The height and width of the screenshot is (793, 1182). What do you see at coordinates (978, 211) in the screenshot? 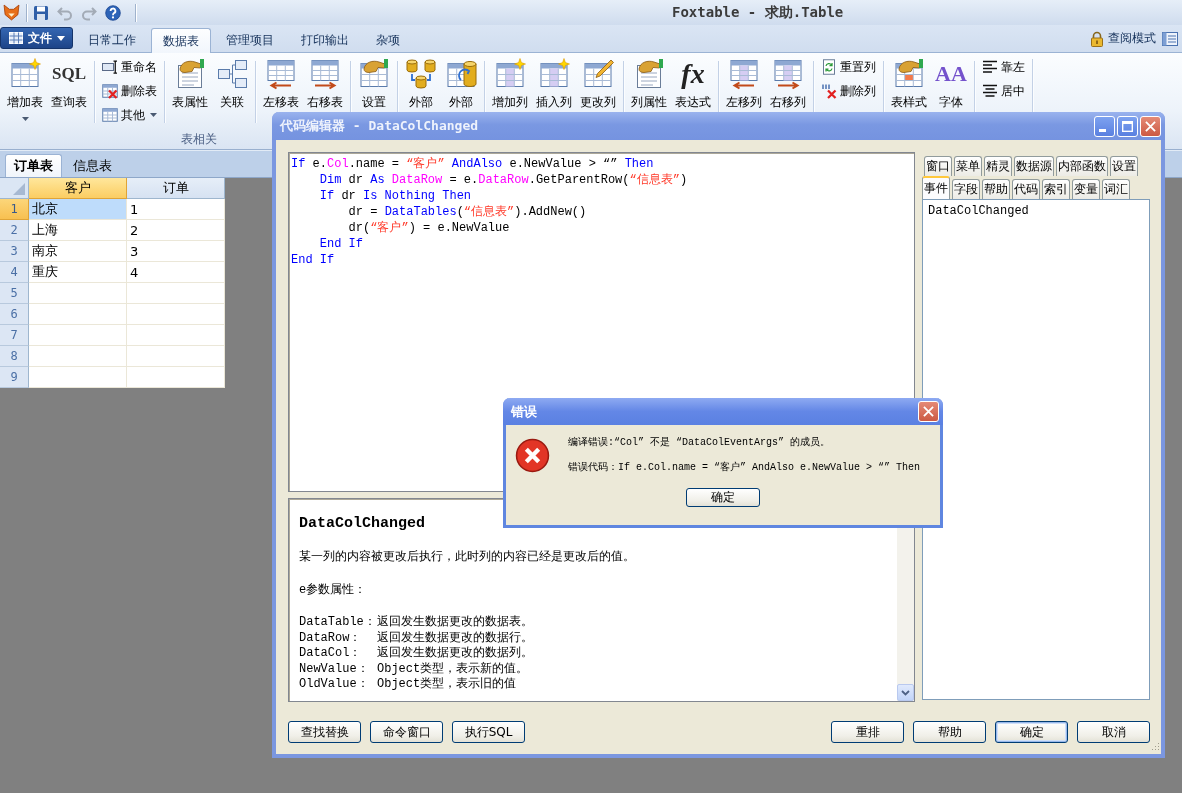
I see `list-item: DataColChanged` at bounding box center [978, 211].